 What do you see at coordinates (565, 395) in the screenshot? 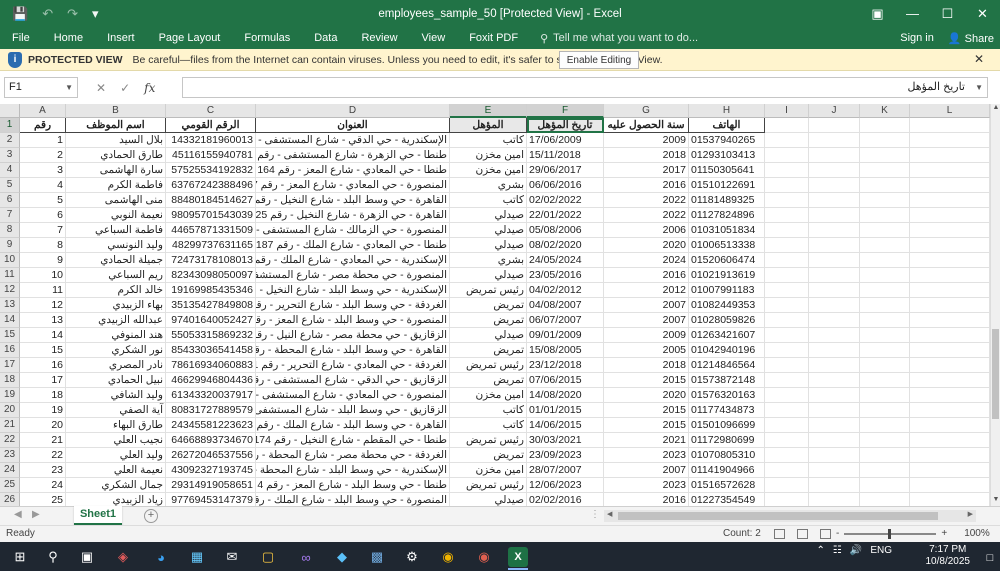
I see `table-cell-qdate: 14/08/2020` at bounding box center [565, 395].